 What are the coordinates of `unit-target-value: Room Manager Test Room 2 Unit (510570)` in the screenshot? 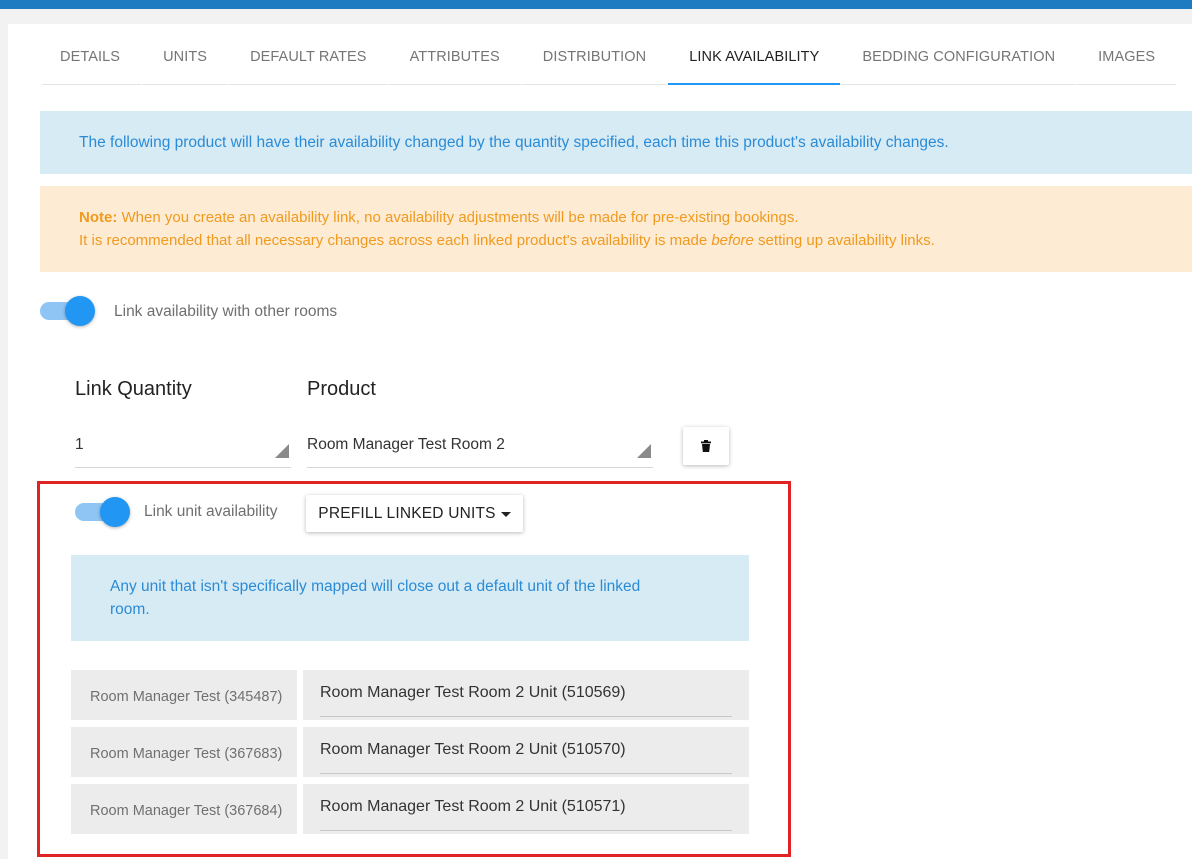 It's located at (526, 750).